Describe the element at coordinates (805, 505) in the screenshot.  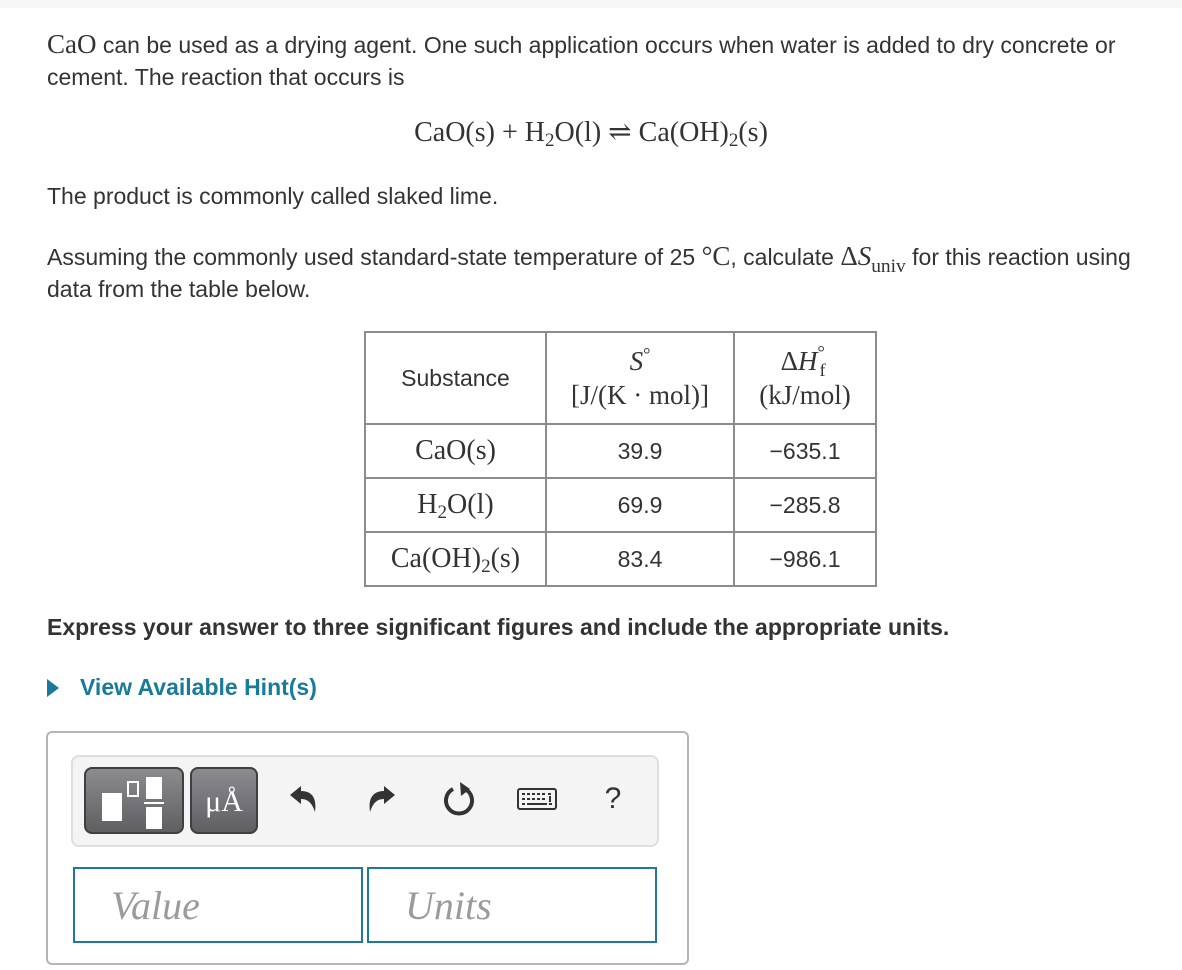
I see `enthalpy-cell: −285.8` at that location.